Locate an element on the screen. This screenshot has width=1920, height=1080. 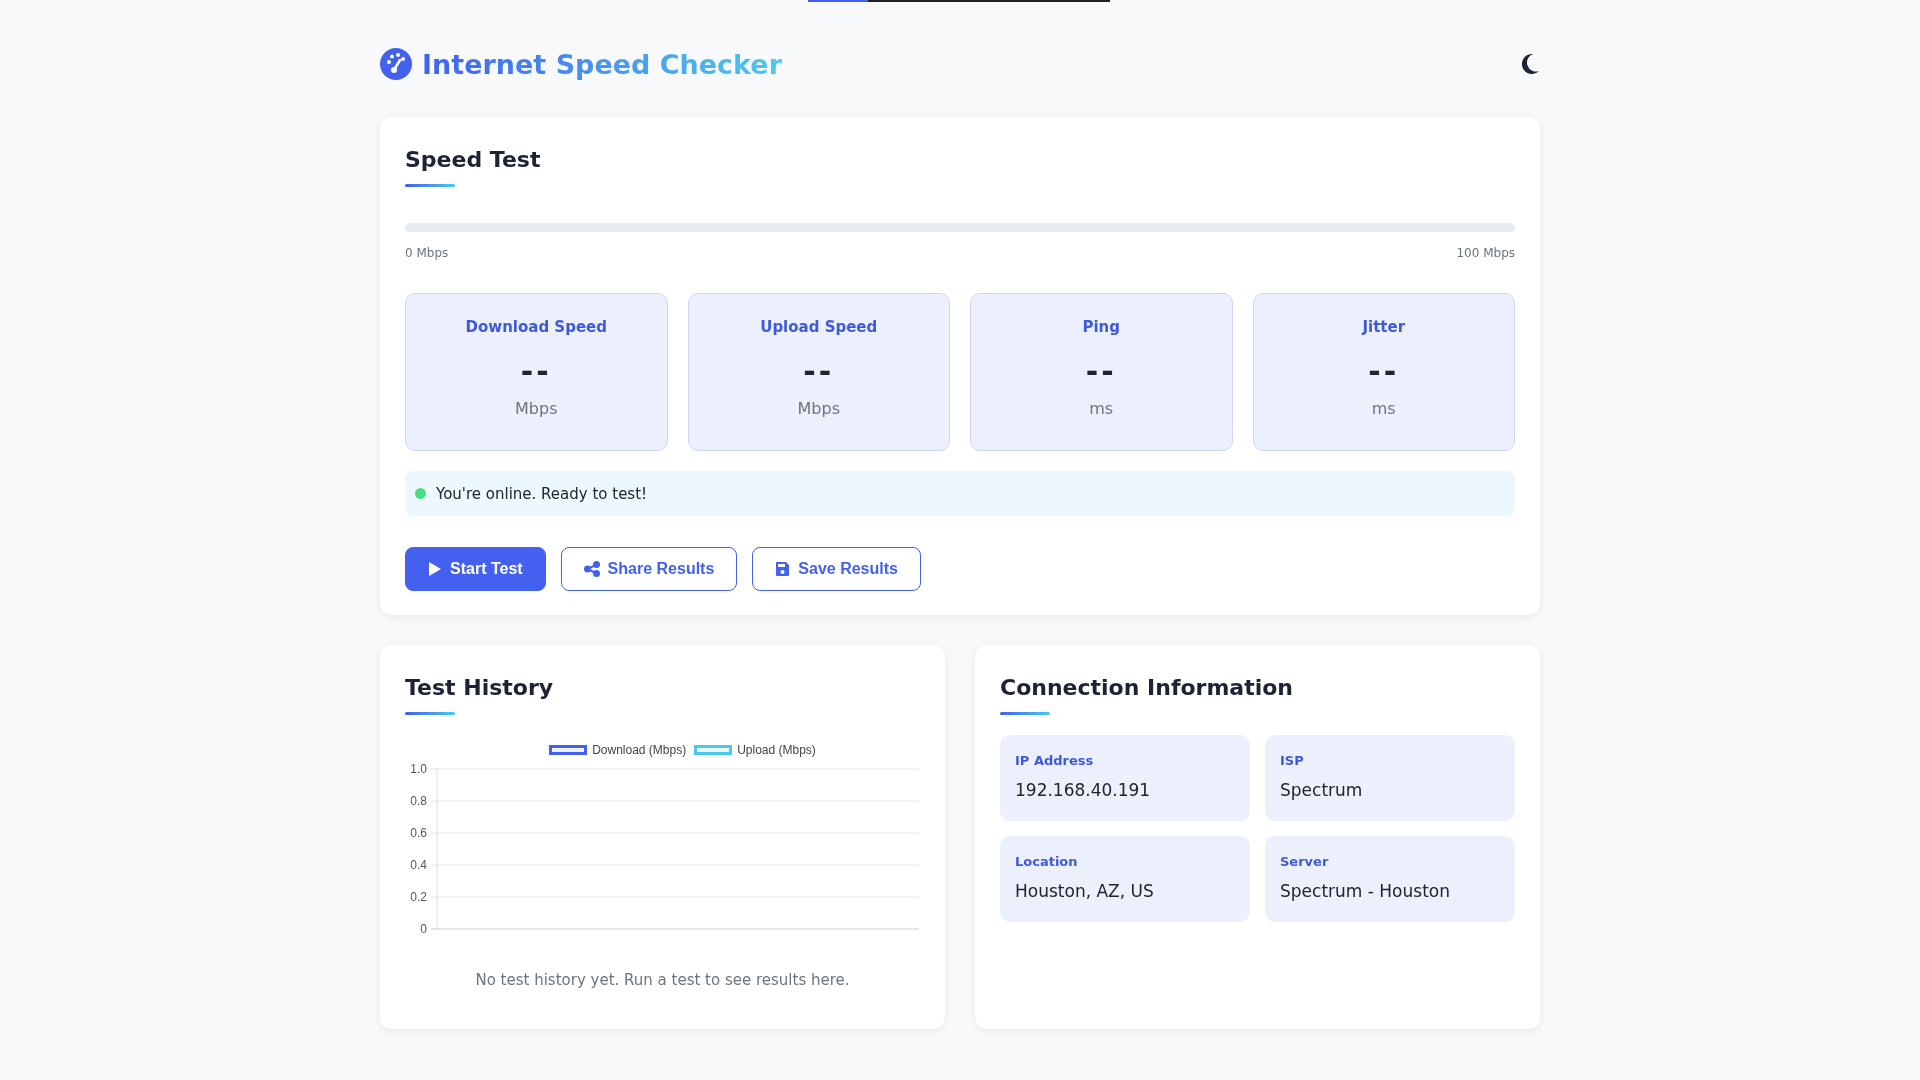
start-test-button: Start Test is located at coordinates (475, 569).